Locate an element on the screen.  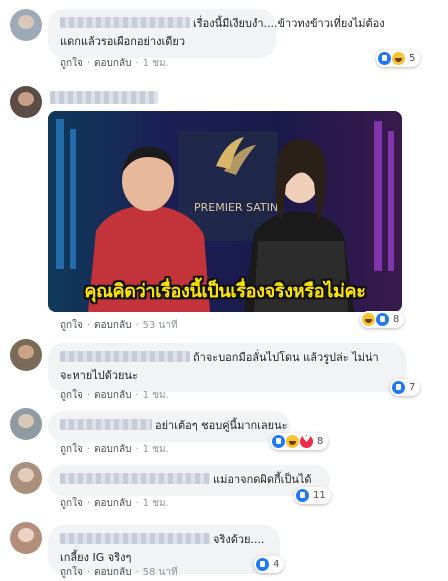
timestamp: 58 นาที is located at coordinates (160, 572).